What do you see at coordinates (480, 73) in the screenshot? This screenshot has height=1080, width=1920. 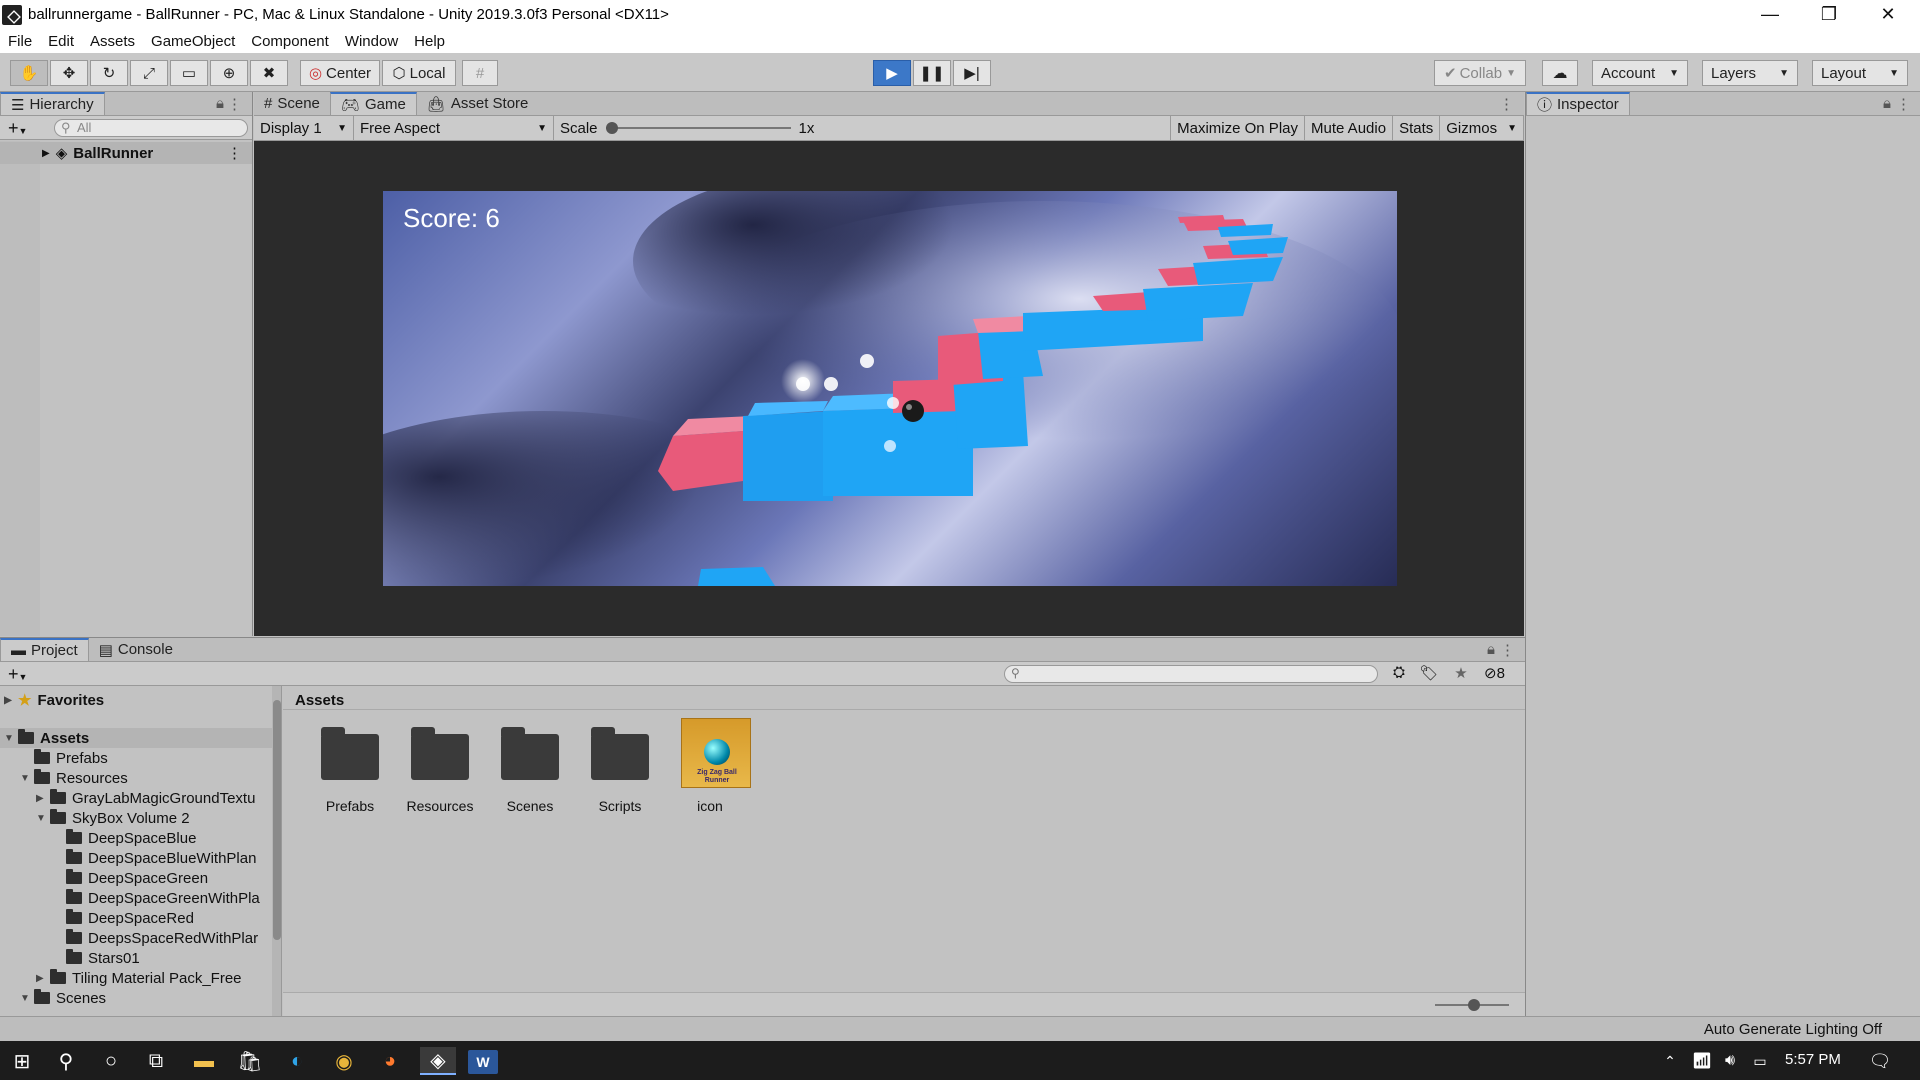 I see `grid-snap-button: #` at bounding box center [480, 73].